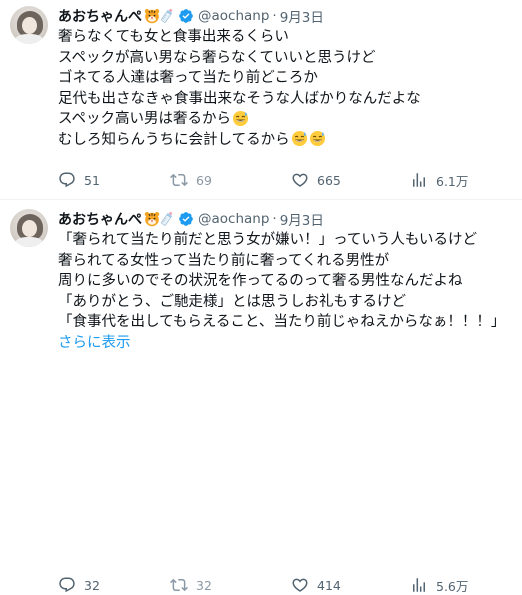 This screenshot has height=595, width=522. I want to click on views-button: 6.1万, so click(439, 180).